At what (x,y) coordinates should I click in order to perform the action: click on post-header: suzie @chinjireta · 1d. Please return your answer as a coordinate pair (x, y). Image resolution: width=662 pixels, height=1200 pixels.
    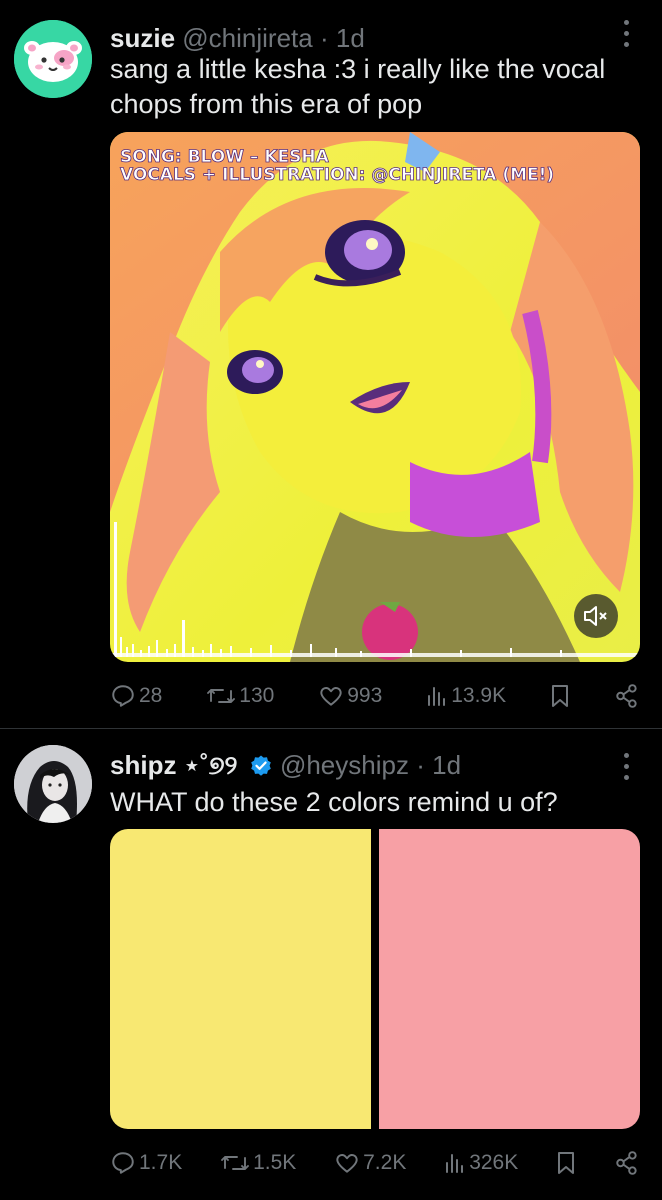
    Looking at the image, I should click on (356, 38).